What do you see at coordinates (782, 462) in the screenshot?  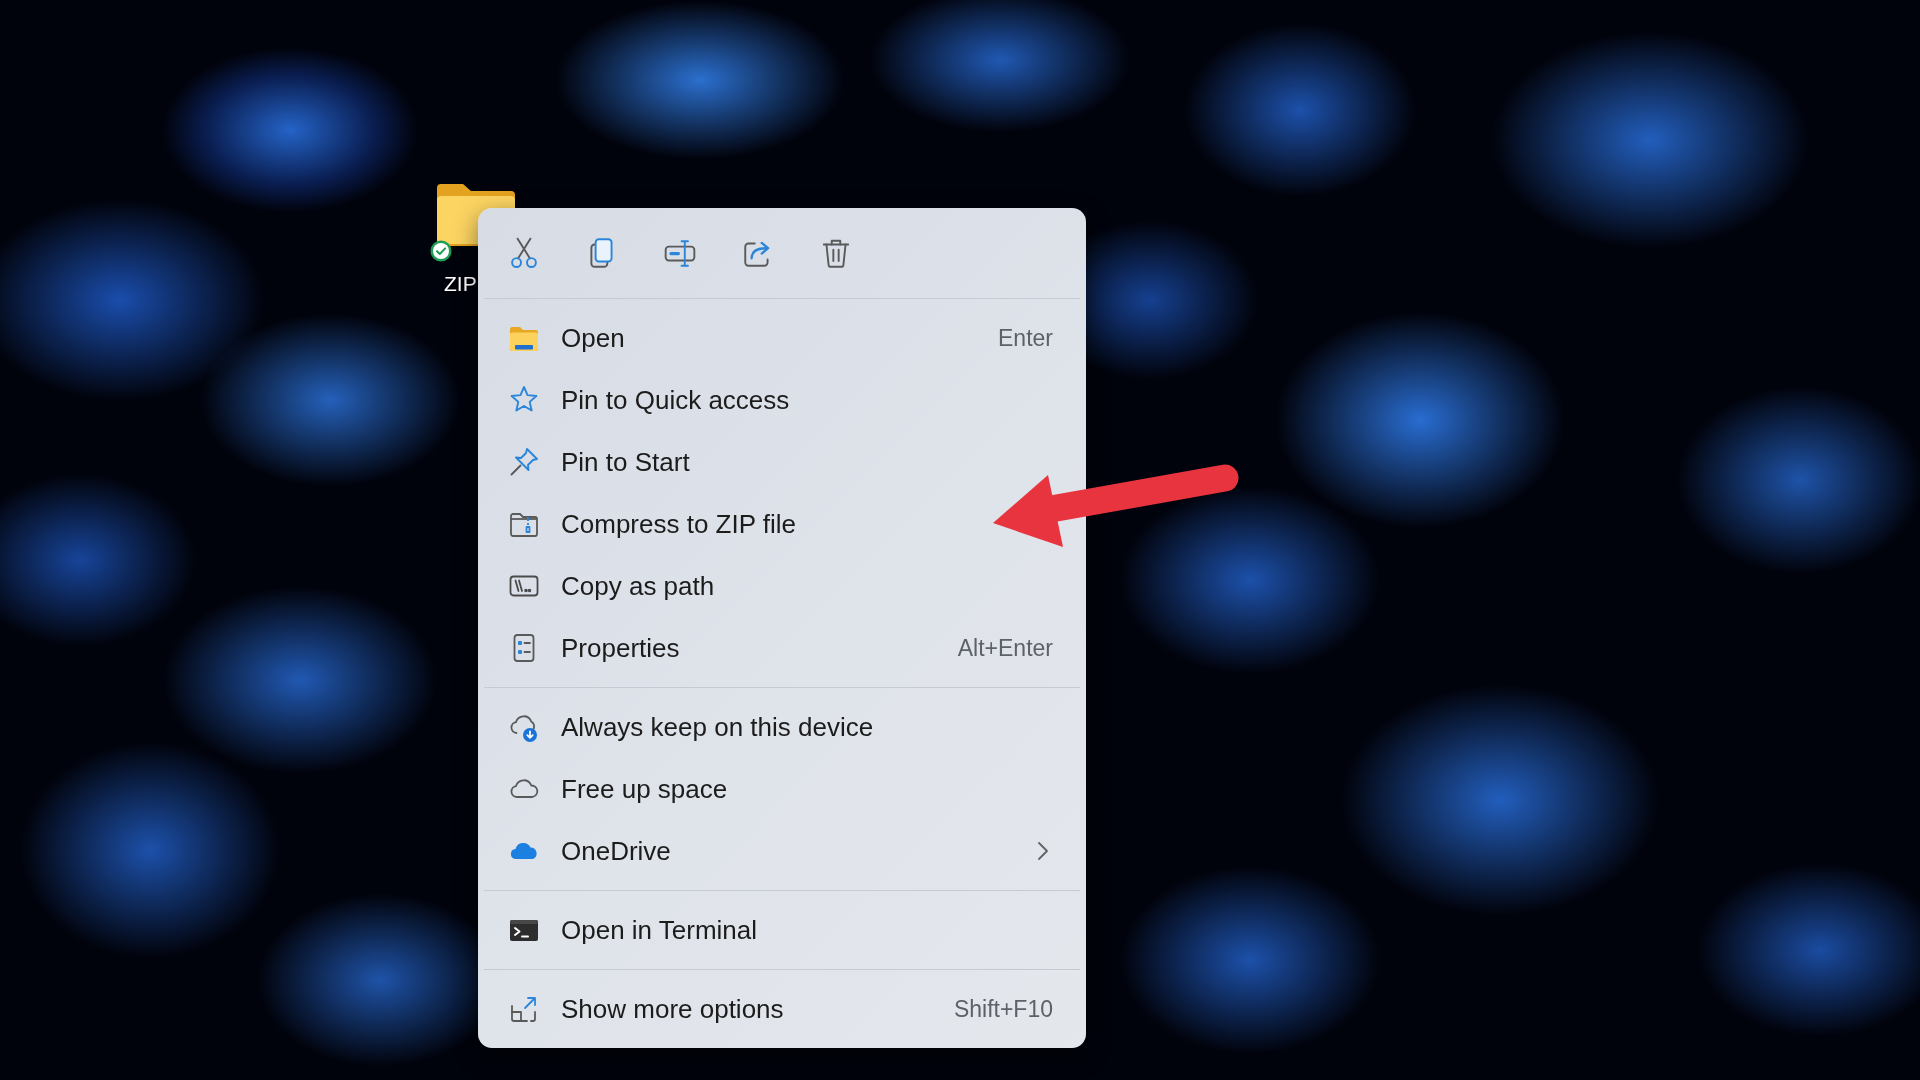 I see `menu-item: Pin to Start` at bounding box center [782, 462].